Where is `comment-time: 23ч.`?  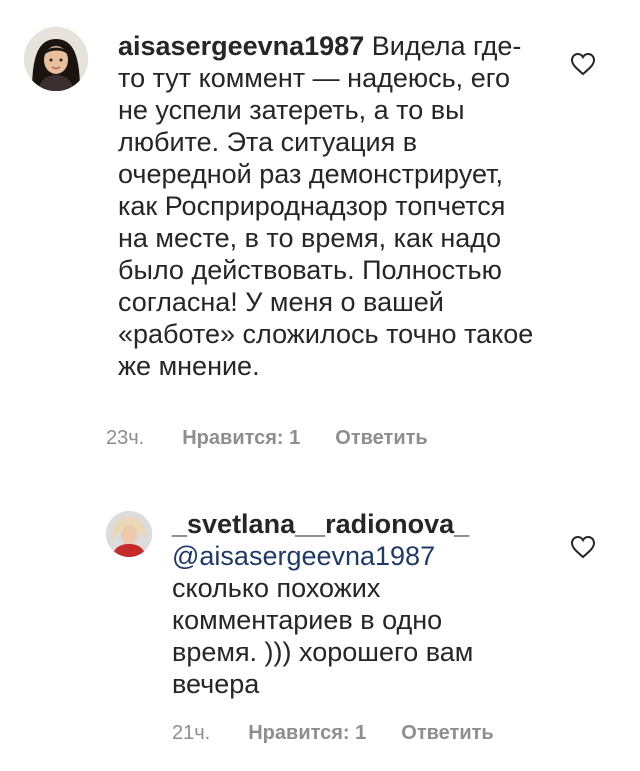
comment-time: 23ч. is located at coordinates (125, 438).